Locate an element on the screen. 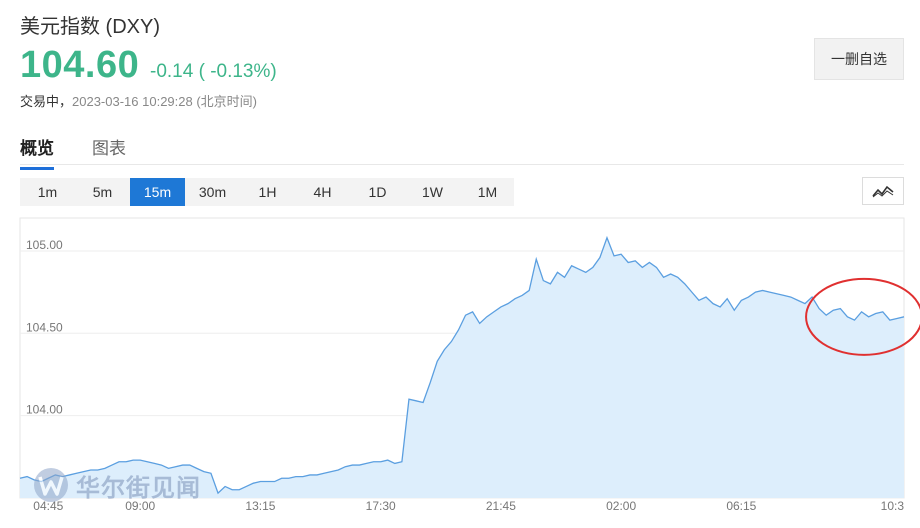 The image size is (920, 528). y-tick-label: 105.00 is located at coordinates (44, 245).